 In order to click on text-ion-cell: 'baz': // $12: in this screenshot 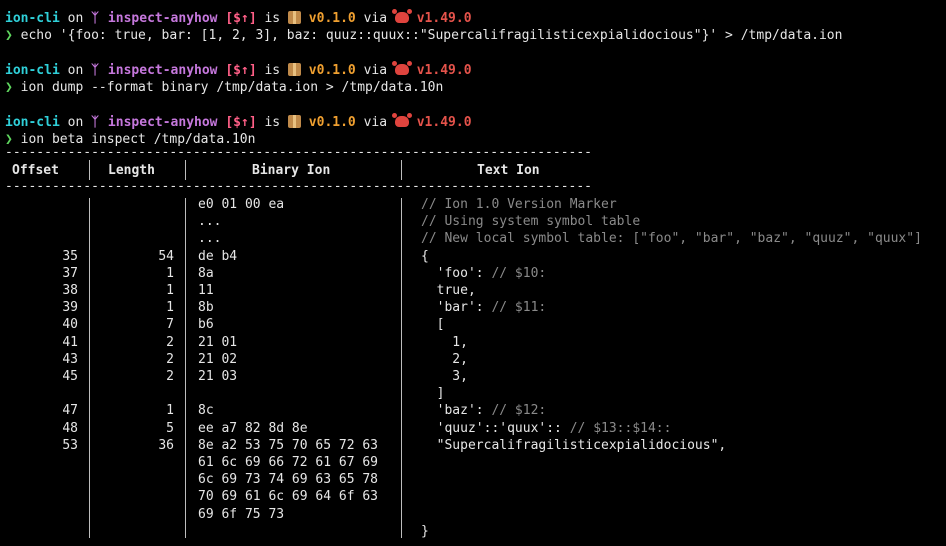, I will do `click(484, 410)`.